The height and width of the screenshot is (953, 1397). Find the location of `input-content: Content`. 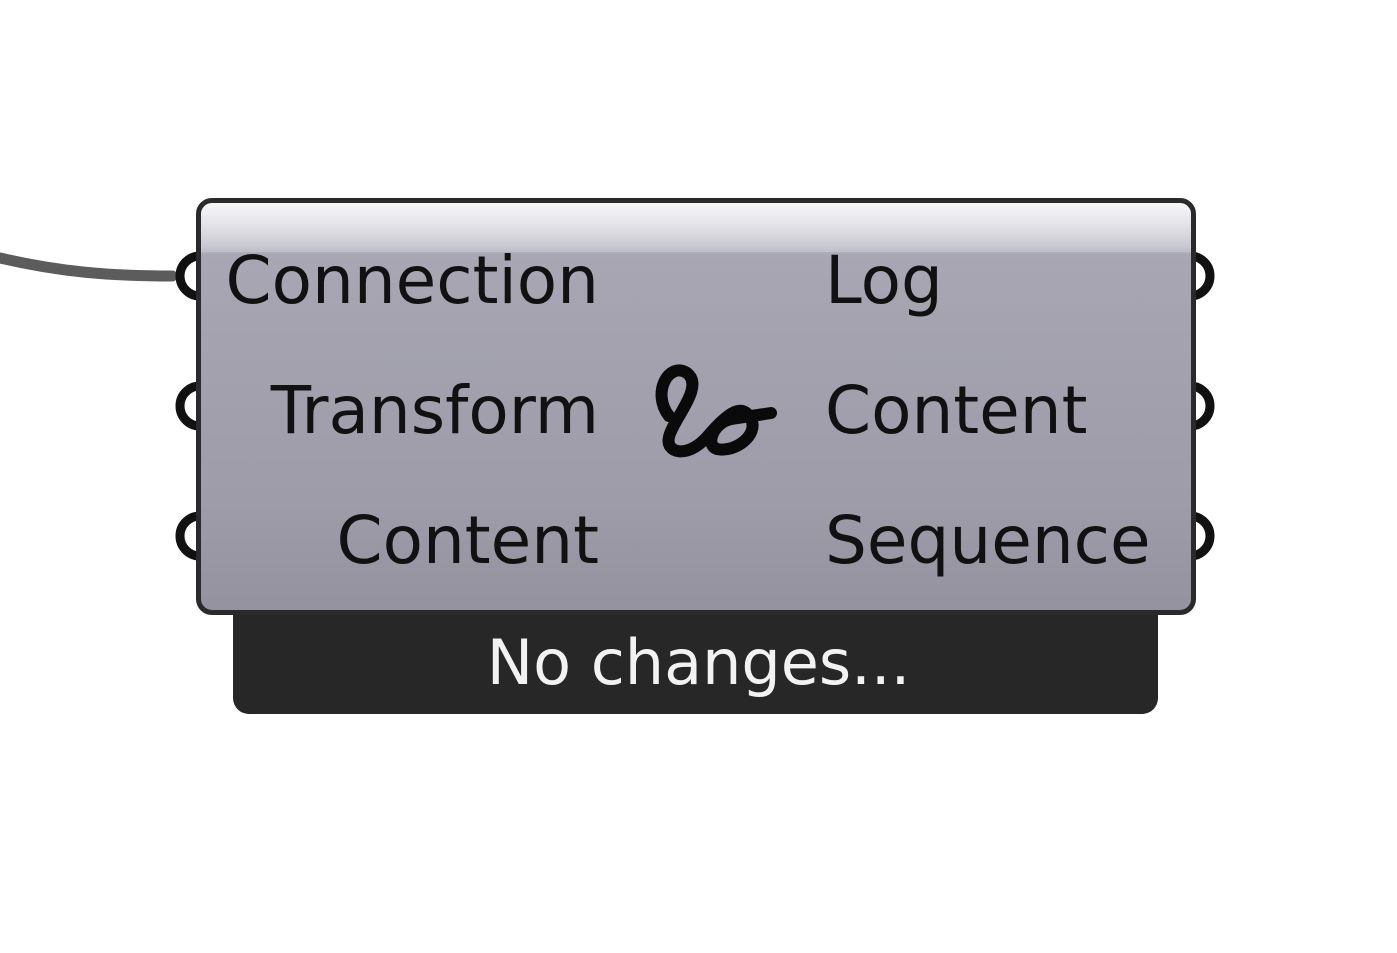

input-content: Content is located at coordinates (468, 541).